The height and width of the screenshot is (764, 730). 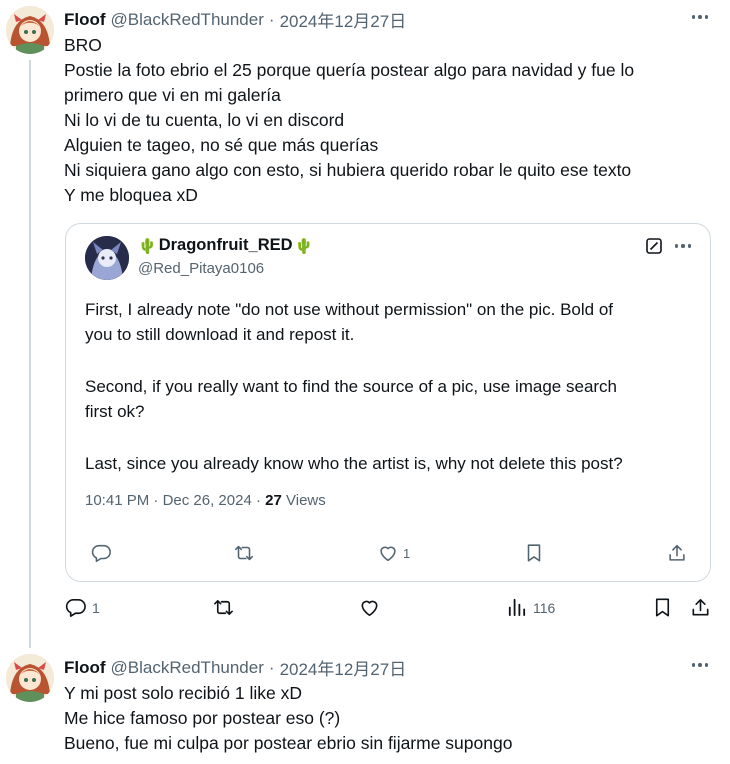 I want to click on text-line: primero que vi en mi galería, so click(x=172, y=95).